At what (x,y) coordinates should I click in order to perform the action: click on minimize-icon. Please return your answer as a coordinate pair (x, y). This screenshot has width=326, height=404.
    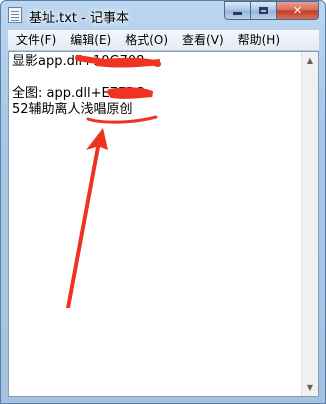
    Looking at the image, I should click on (237, 13).